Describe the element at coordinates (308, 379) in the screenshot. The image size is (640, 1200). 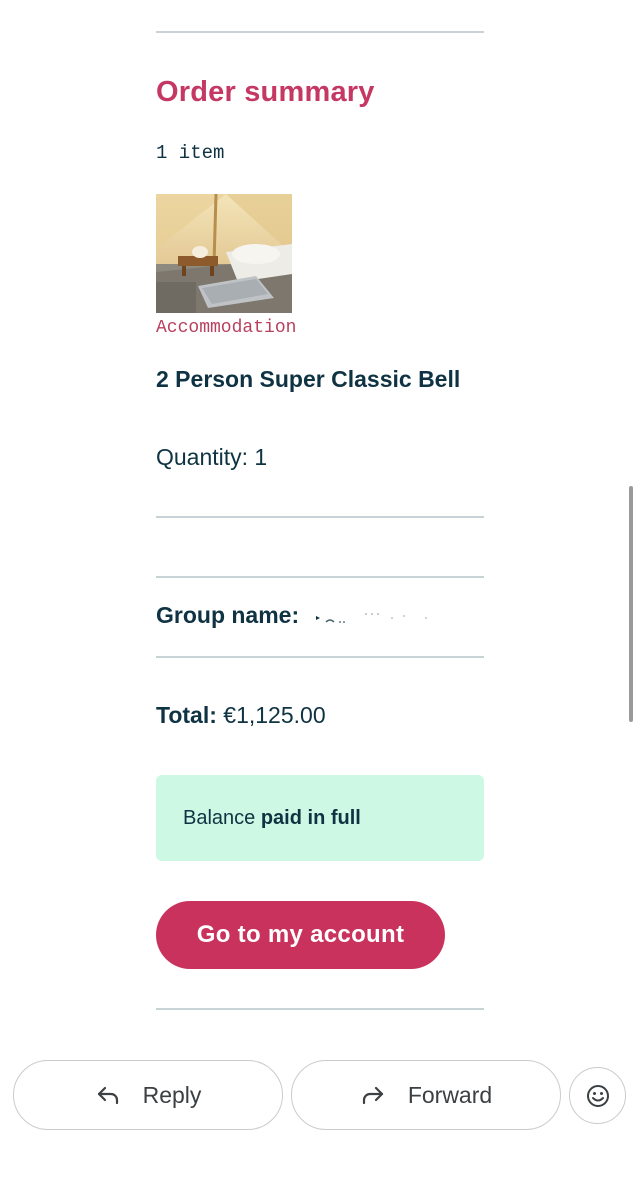
I see `product-name: 2 Person Super Classic Bell` at that location.